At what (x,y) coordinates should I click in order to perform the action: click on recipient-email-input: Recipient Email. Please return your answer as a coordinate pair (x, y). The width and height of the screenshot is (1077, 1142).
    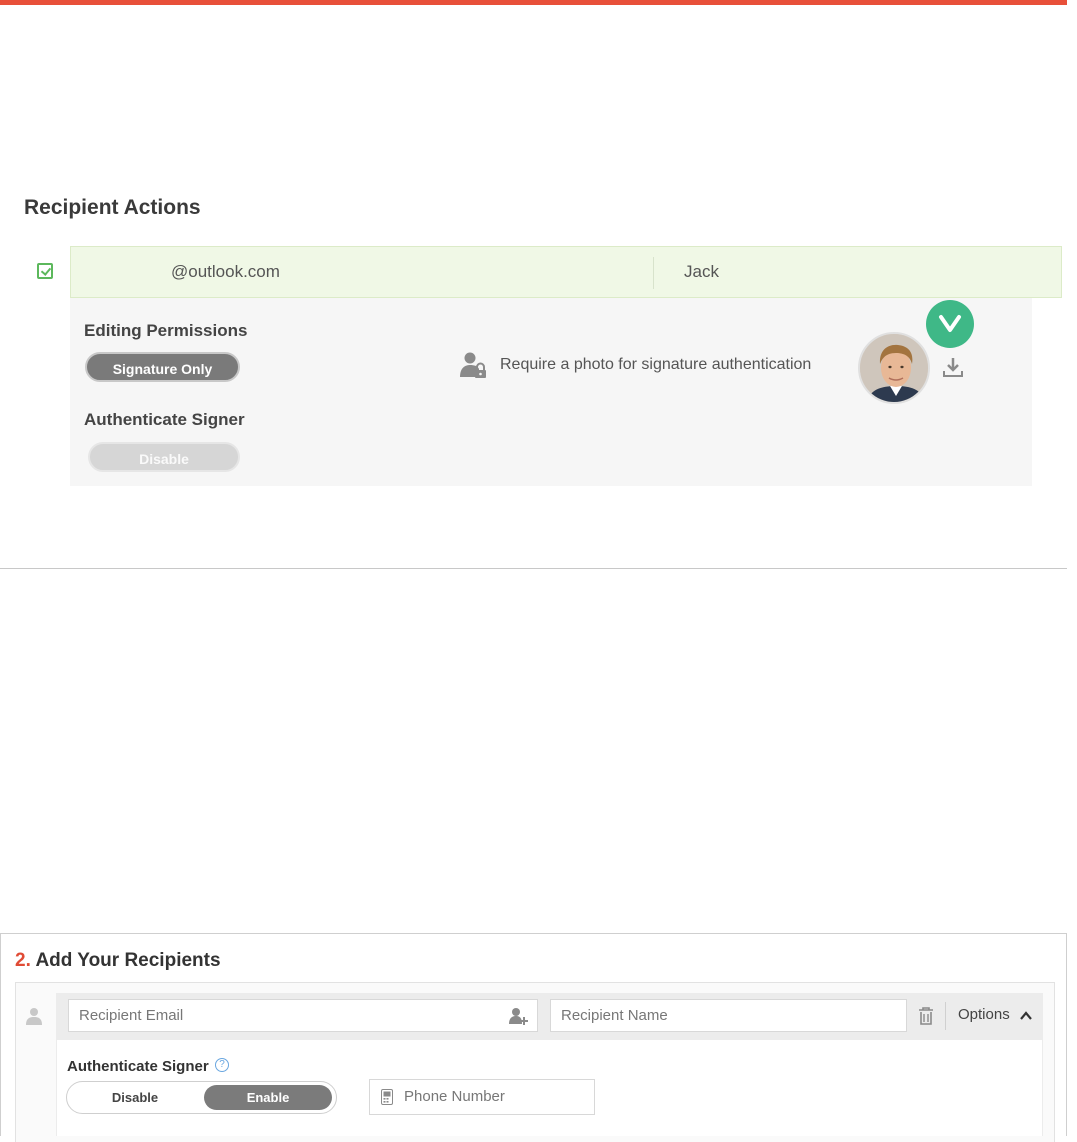
    Looking at the image, I should click on (303, 1015).